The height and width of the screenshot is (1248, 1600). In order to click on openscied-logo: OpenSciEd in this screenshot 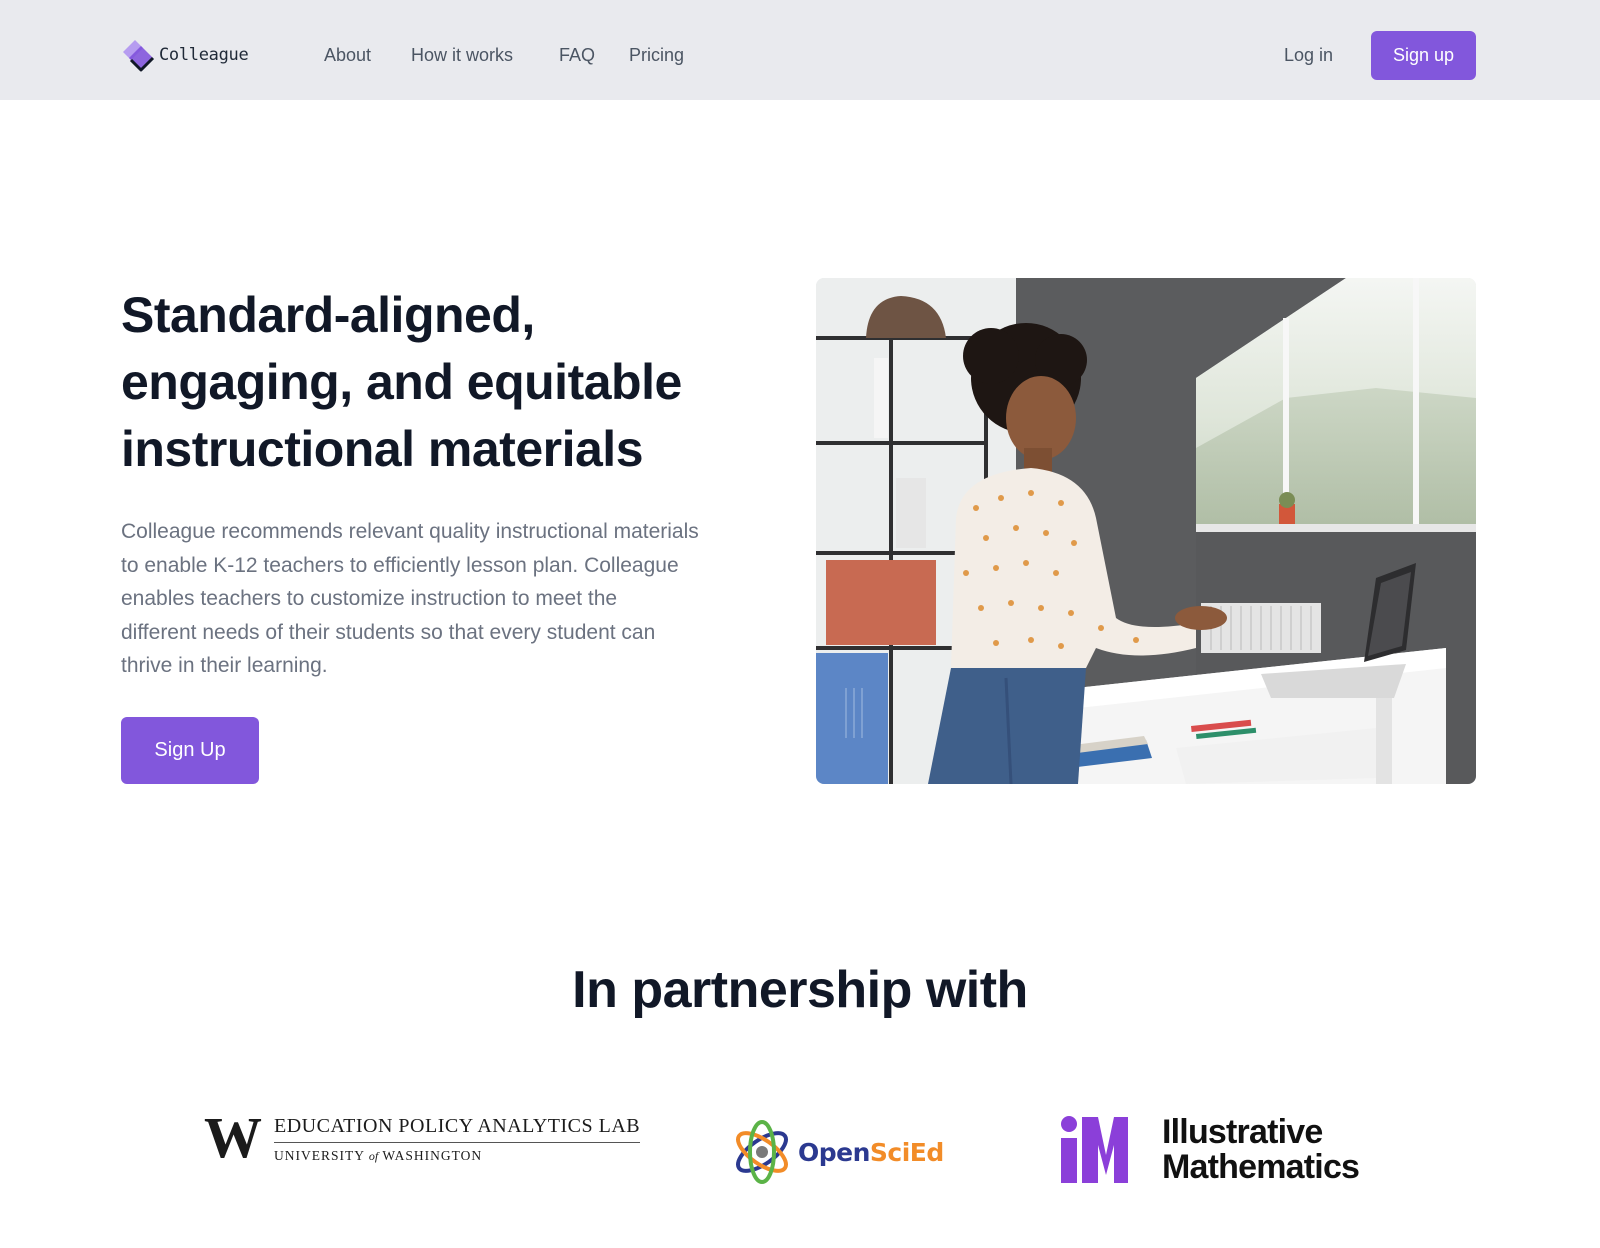, I will do `click(837, 1152)`.